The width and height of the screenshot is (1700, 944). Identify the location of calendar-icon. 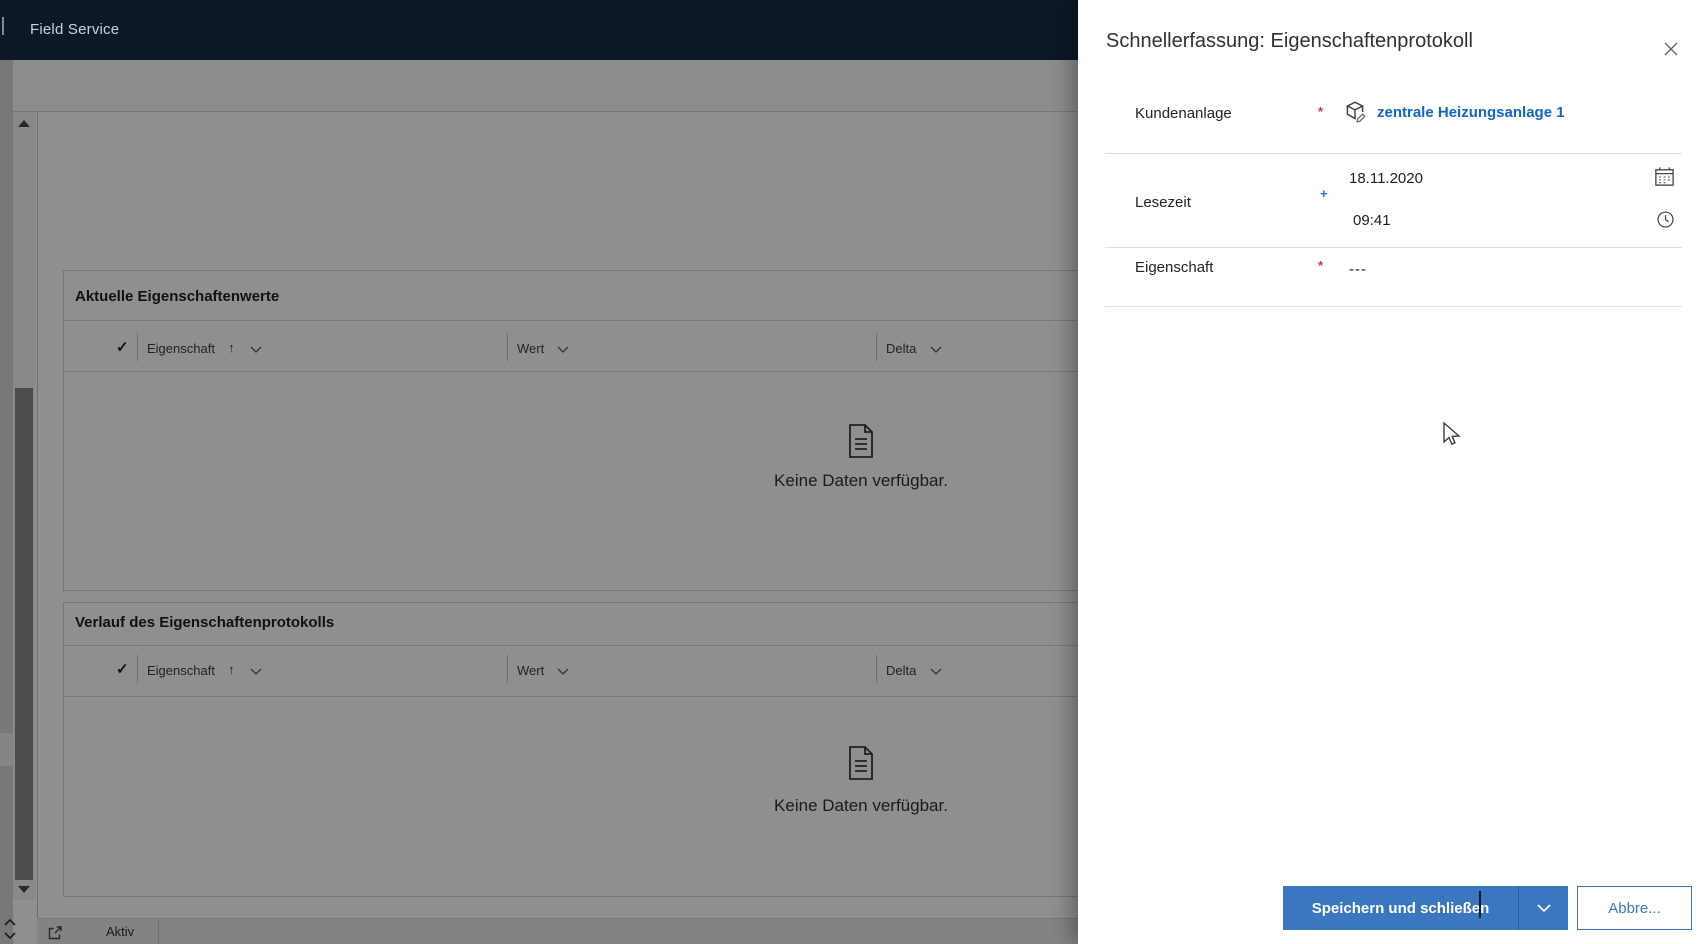
(1664, 176).